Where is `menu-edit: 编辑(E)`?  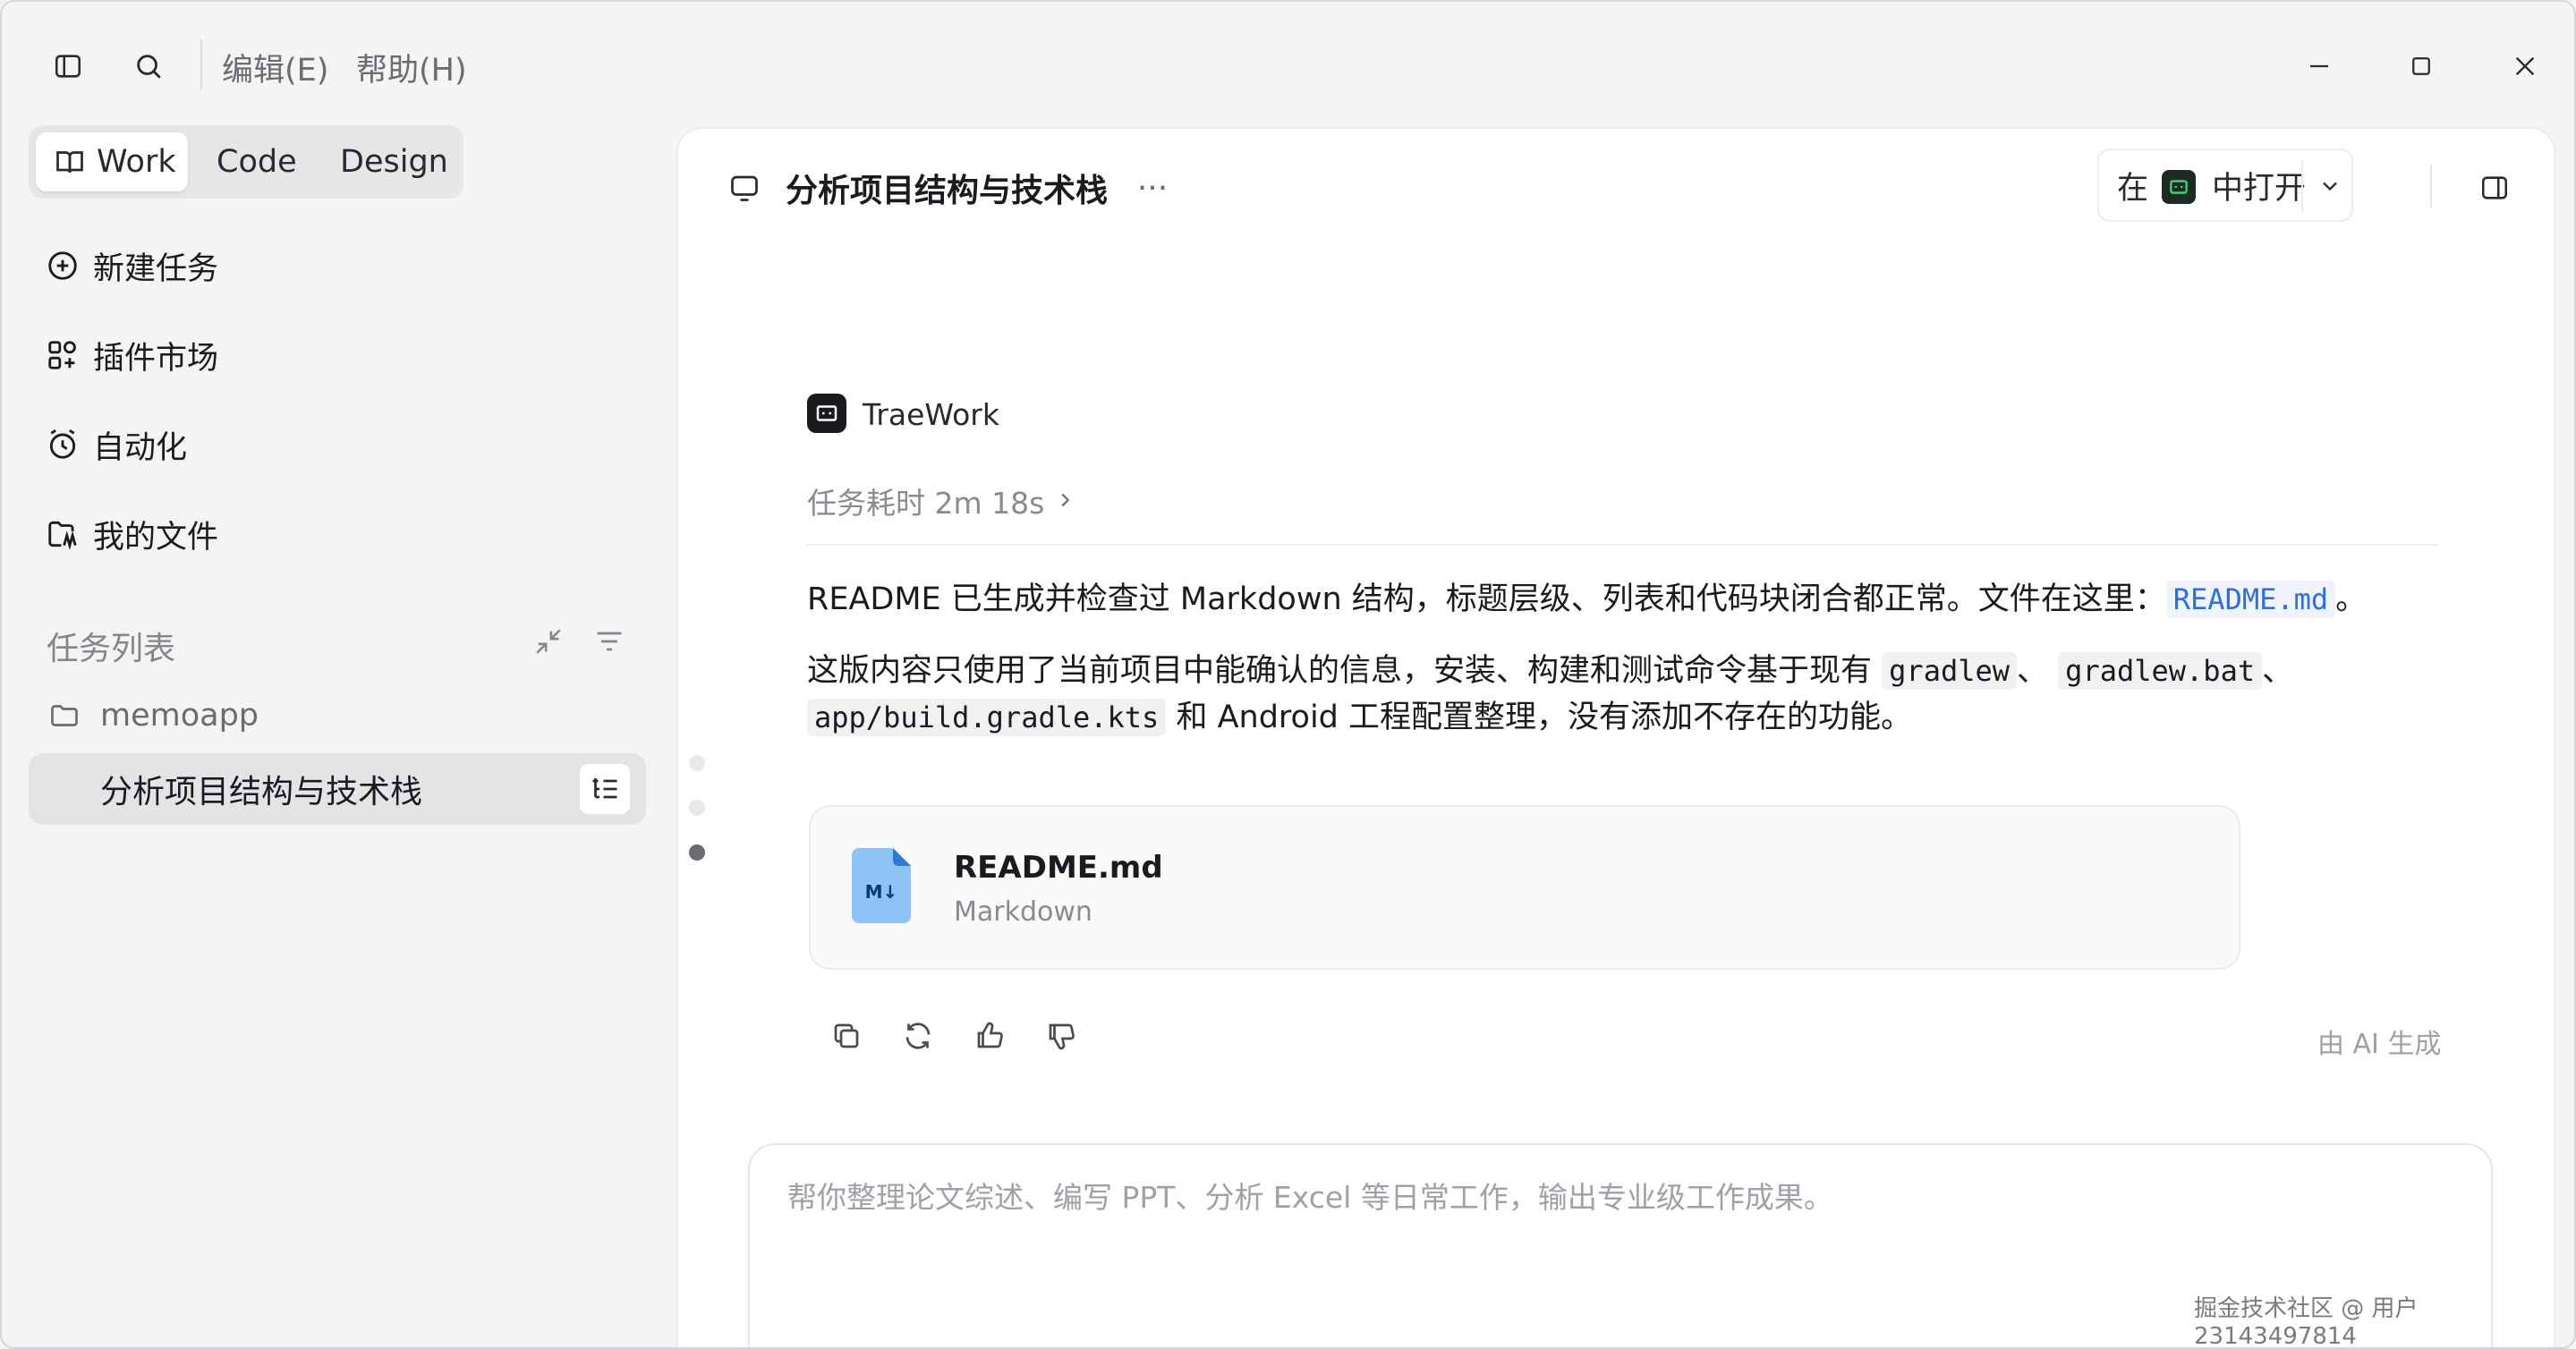
menu-edit: 编辑(E) is located at coordinates (275, 67).